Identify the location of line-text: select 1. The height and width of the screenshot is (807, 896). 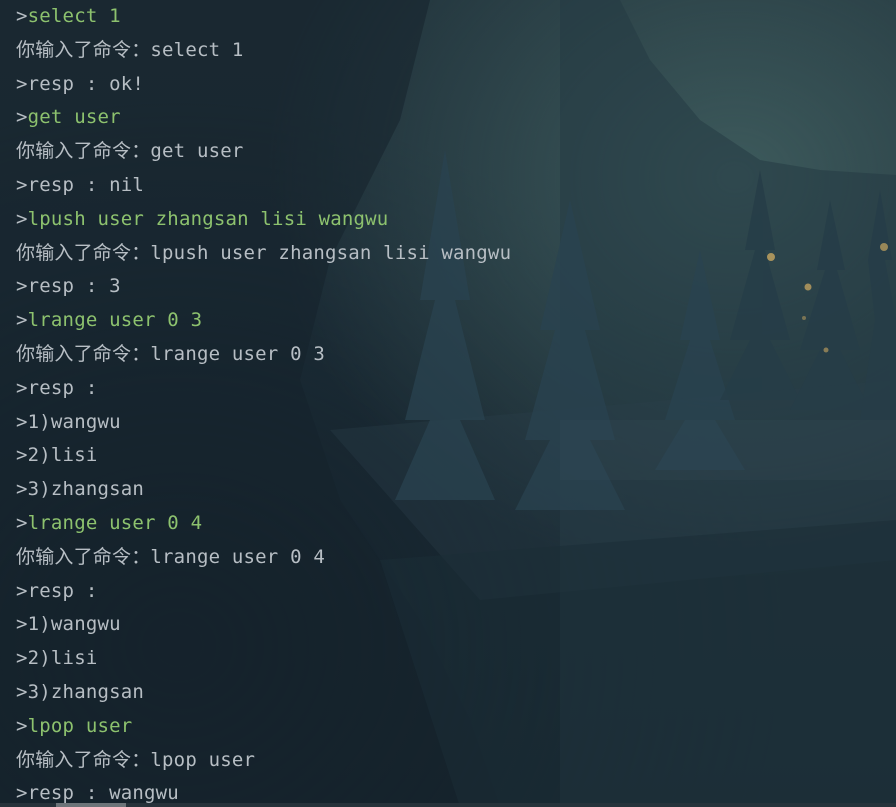
(74, 16).